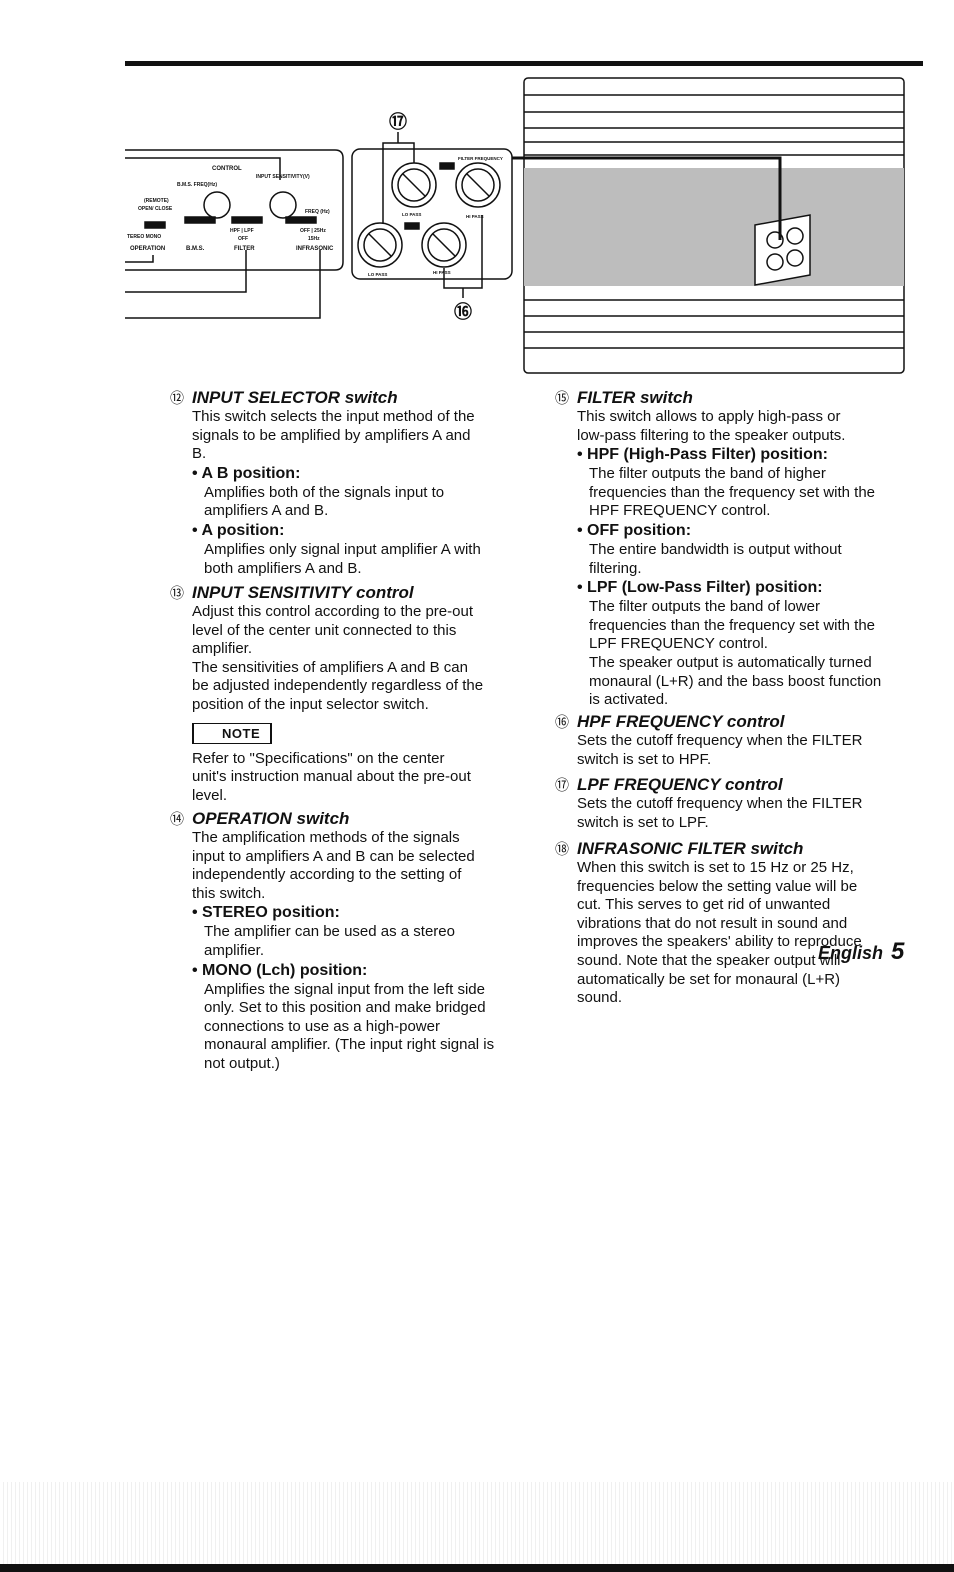 This screenshot has height=1572, width=954. What do you see at coordinates (246, 473) in the screenshot?
I see `bullet-heading: • A B position:` at bounding box center [246, 473].